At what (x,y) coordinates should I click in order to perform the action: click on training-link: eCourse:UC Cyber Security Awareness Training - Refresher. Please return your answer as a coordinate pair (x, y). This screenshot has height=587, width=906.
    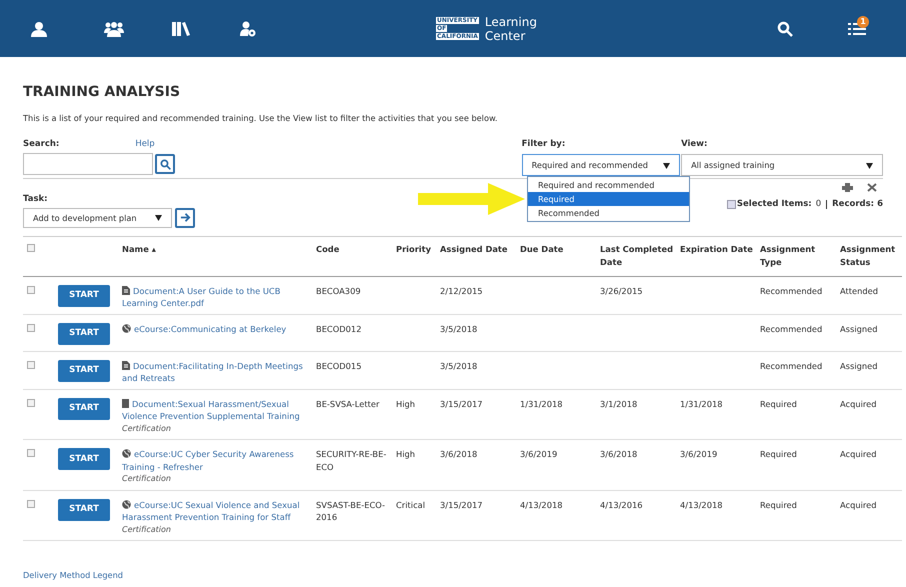
    Looking at the image, I should click on (218, 461).